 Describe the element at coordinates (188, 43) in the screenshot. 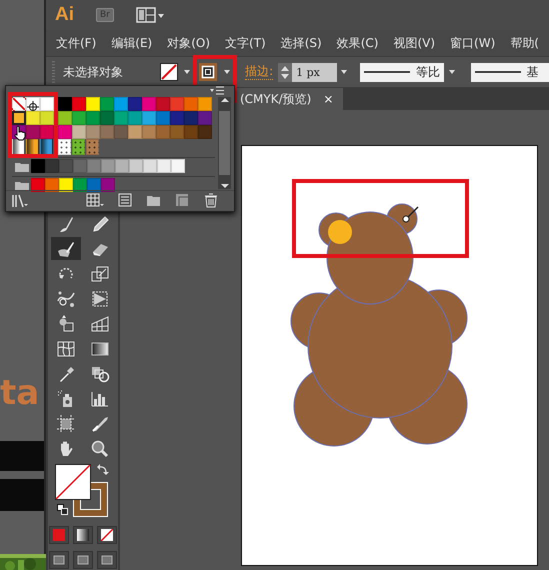

I see `menu-item: 对象(O)` at that location.